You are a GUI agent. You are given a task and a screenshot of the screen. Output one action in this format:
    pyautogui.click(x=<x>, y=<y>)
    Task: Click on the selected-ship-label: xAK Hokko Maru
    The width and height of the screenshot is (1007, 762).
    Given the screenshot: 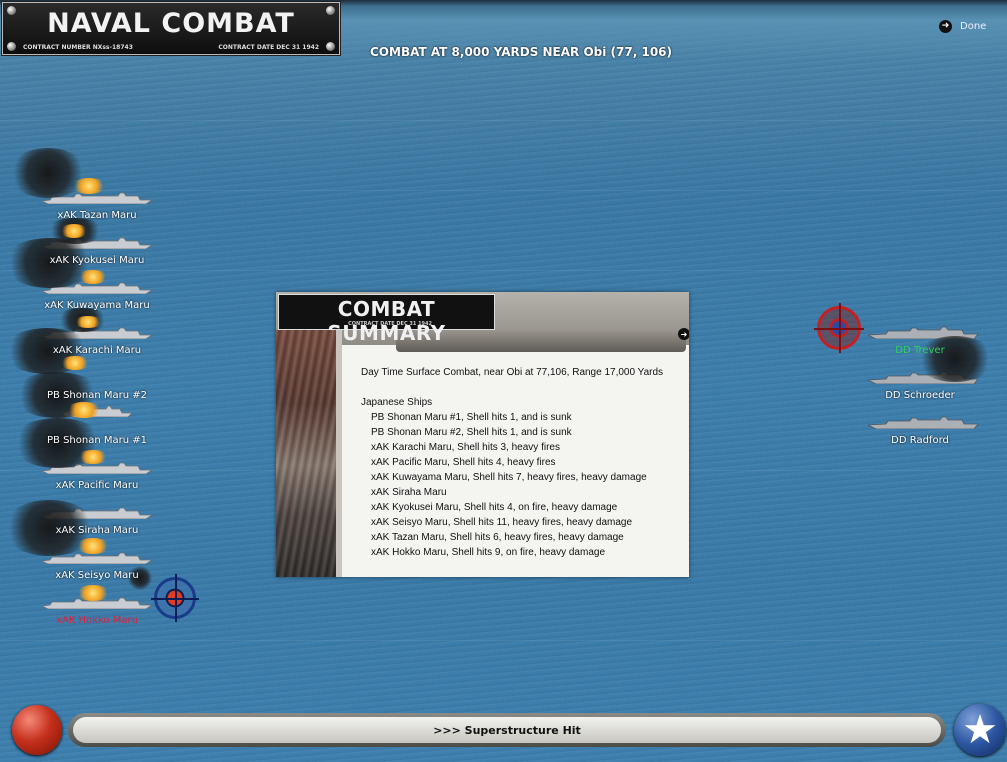 What is the action you would take?
    pyautogui.click(x=97, y=620)
    